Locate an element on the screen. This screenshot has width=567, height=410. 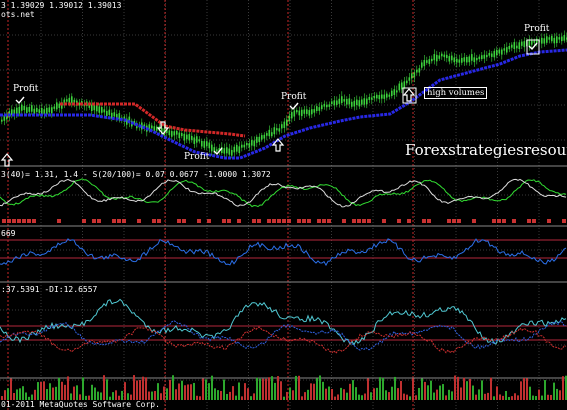
oscillator-panel is located at coordinates (283, 200).